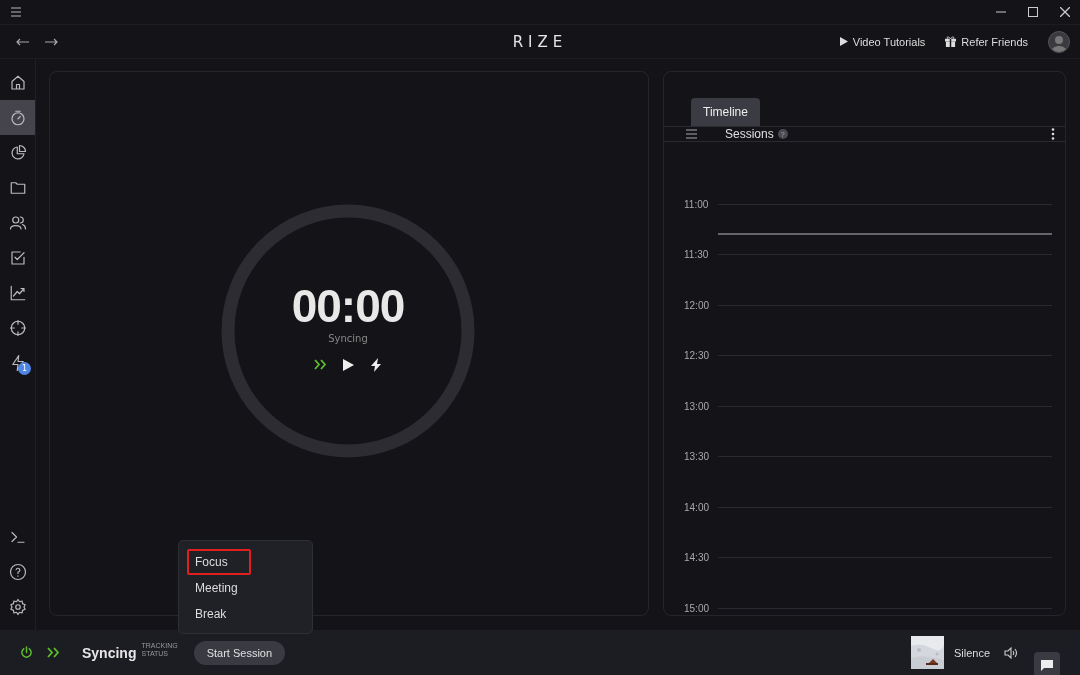 The image size is (1080, 675). I want to click on time-label: 12:30, so click(697, 356).